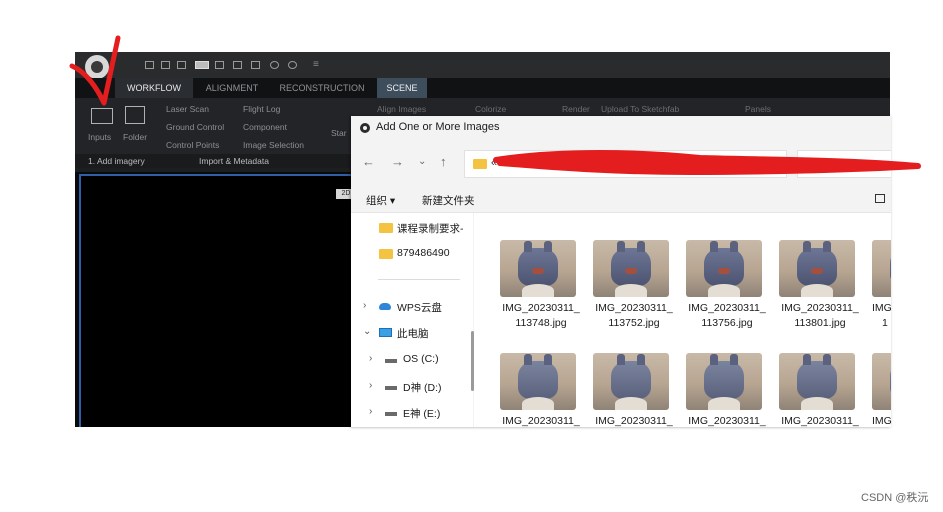 This screenshot has height=512, width=943. Describe the element at coordinates (292, 65) in the screenshot. I see `redo-icon` at that location.